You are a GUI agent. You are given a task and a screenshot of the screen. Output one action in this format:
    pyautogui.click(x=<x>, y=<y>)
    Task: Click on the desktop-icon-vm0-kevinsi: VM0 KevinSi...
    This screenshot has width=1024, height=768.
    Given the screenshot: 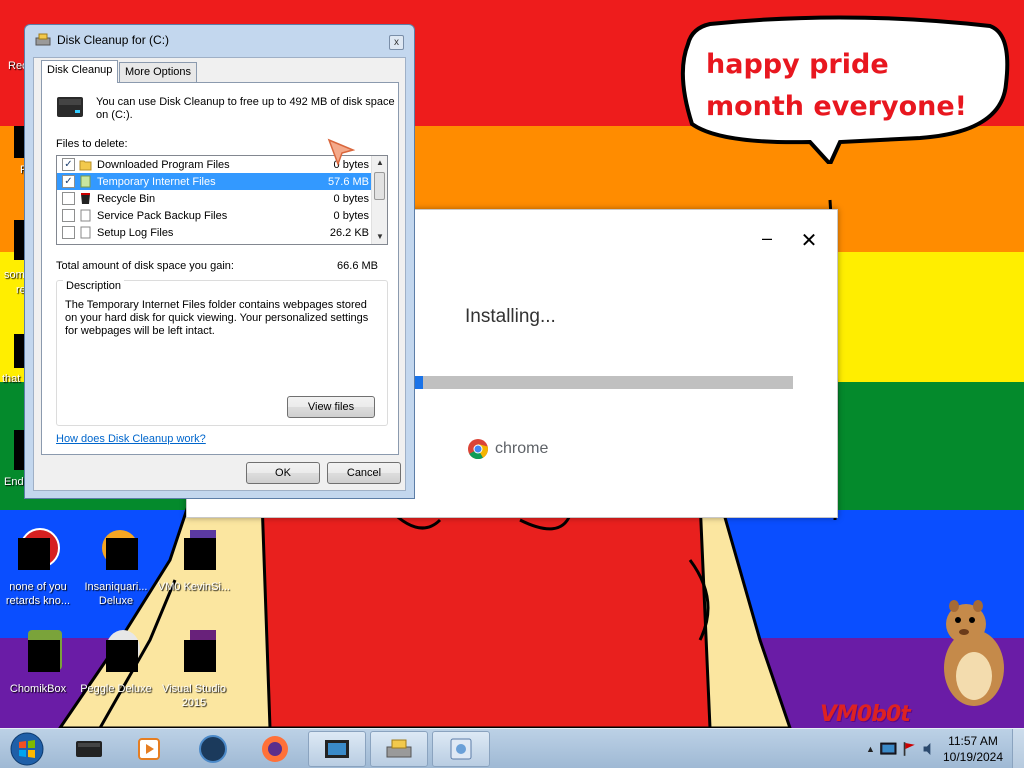 What is the action you would take?
    pyautogui.click(x=194, y=561)
    